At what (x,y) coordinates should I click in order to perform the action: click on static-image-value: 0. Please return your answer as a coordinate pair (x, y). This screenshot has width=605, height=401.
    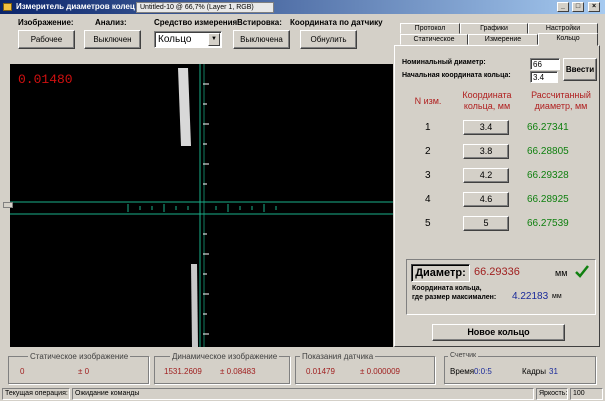
    Looking at the image, I should click on (22, 371).